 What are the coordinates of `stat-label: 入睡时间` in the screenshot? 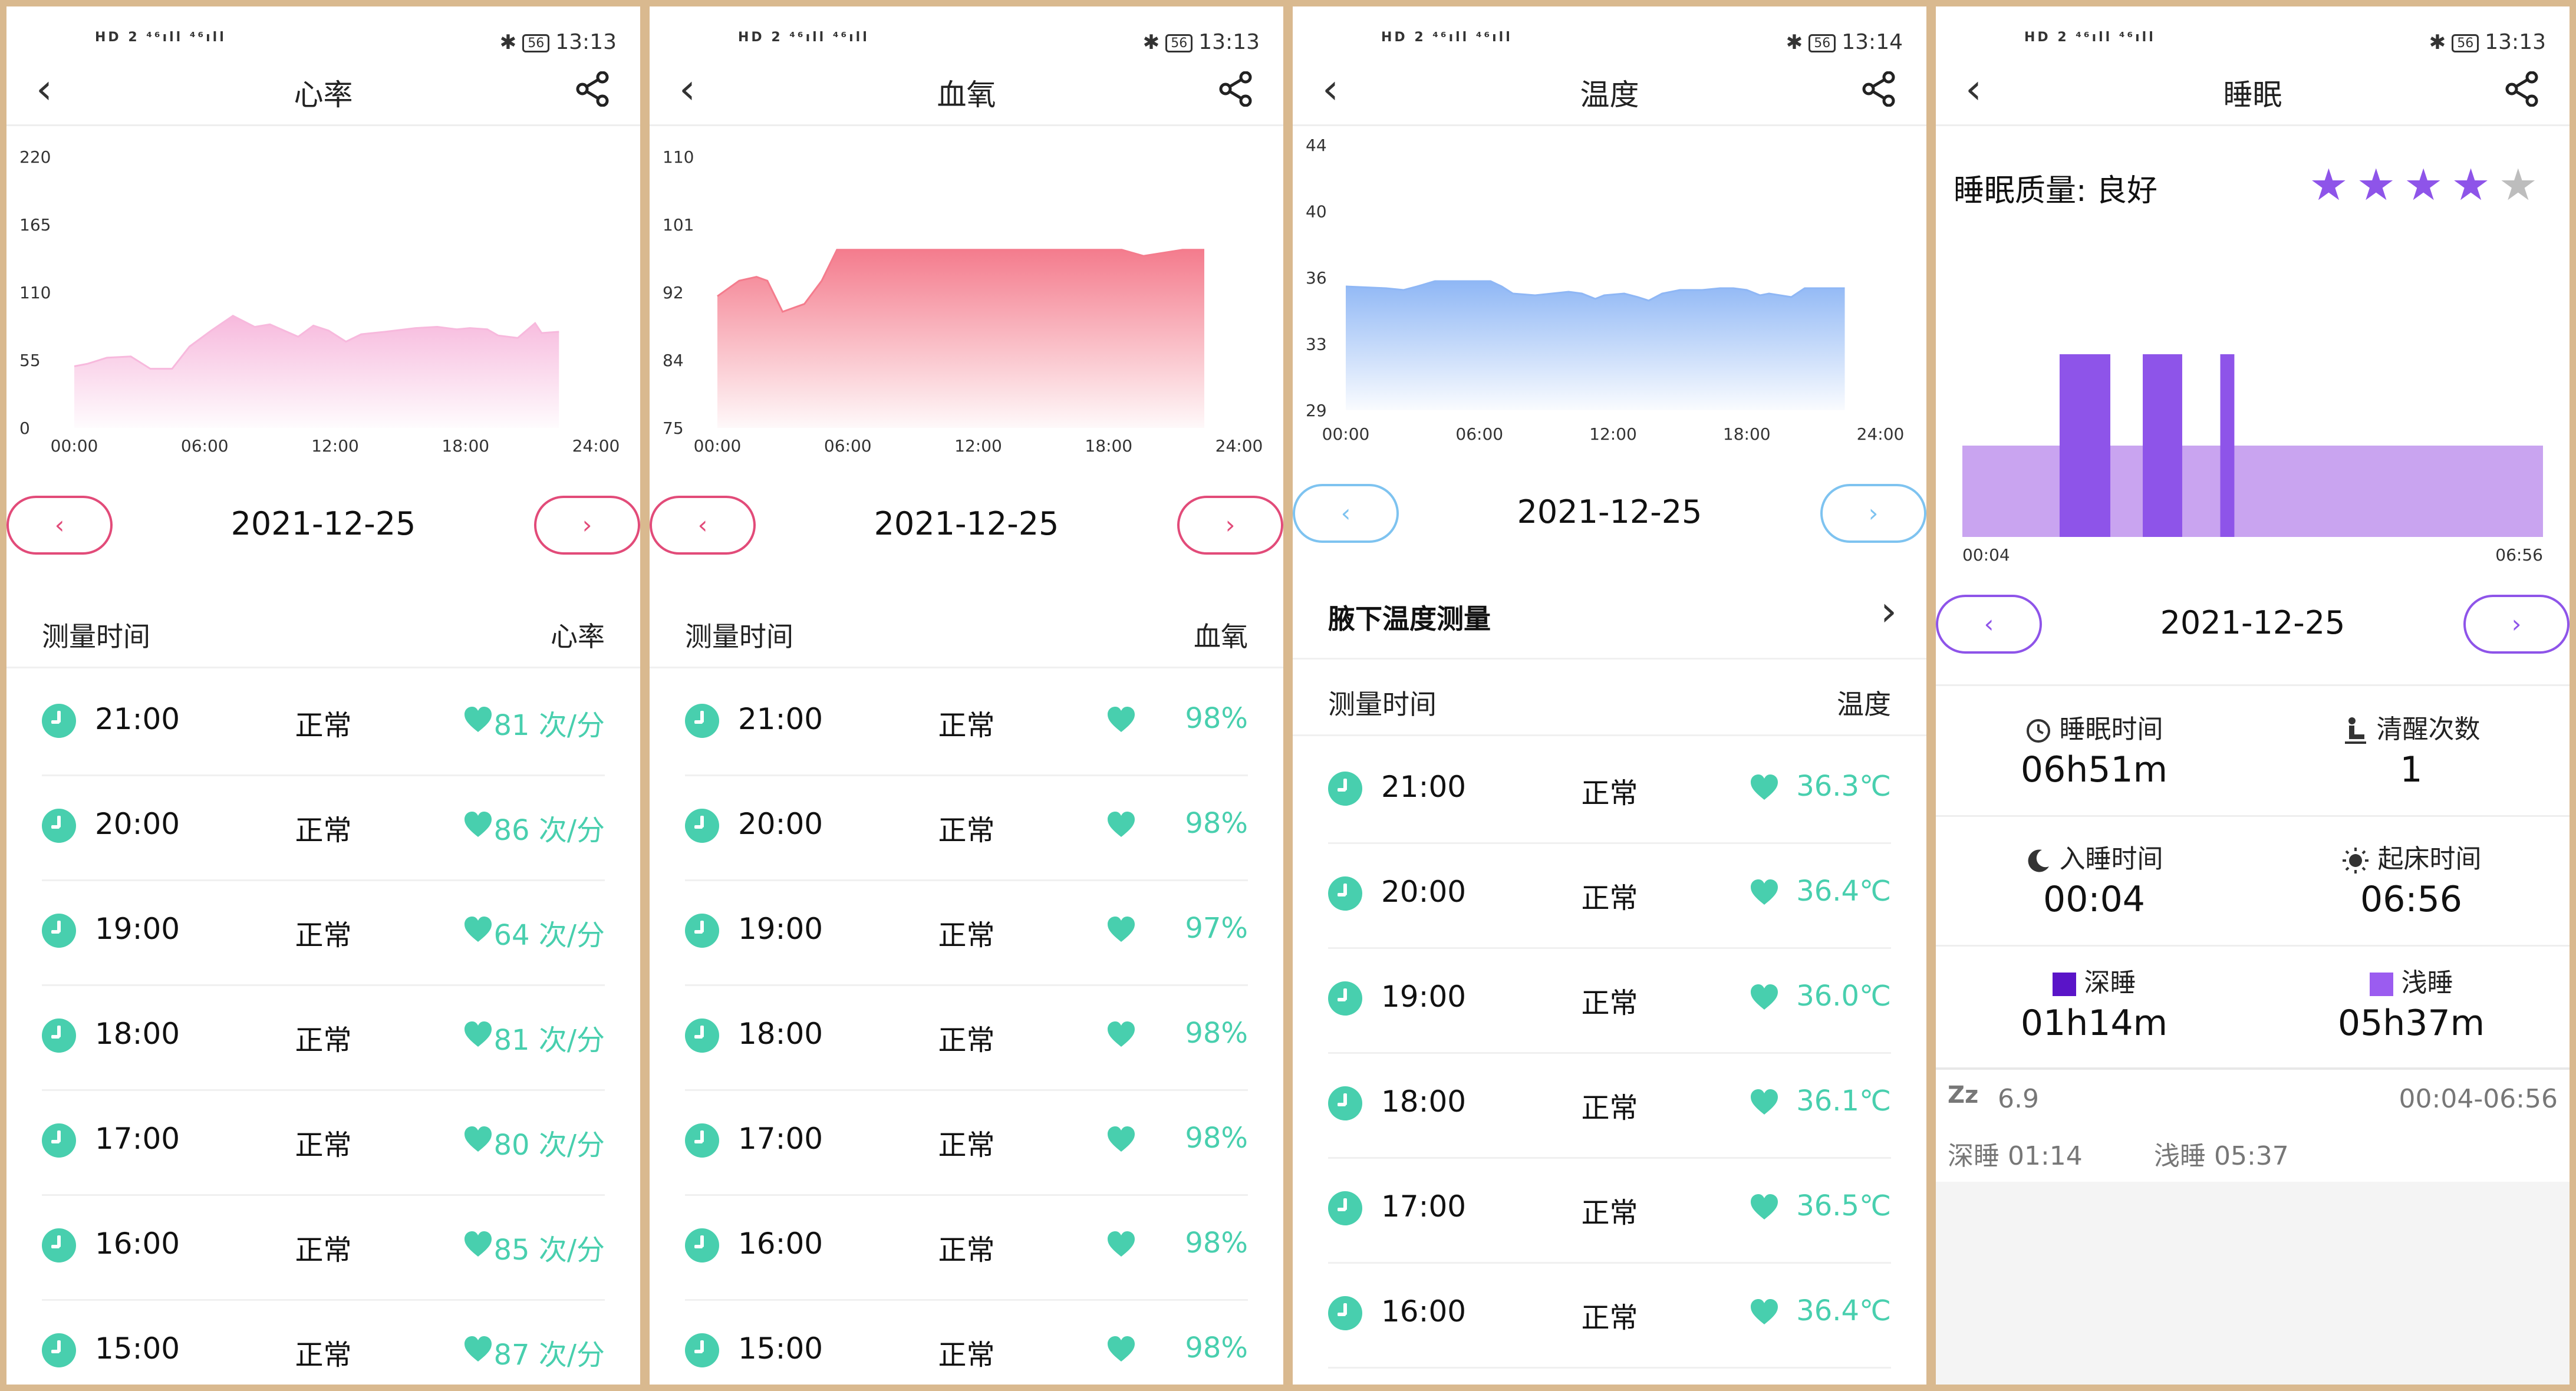 It's located at (2111, 859).